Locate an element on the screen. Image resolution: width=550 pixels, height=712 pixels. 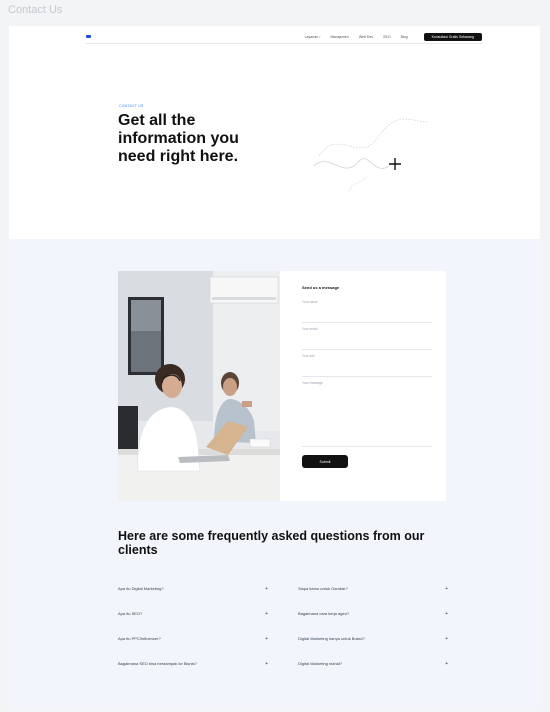
page-caption: Contact Us is located at coordinates (35, 10).